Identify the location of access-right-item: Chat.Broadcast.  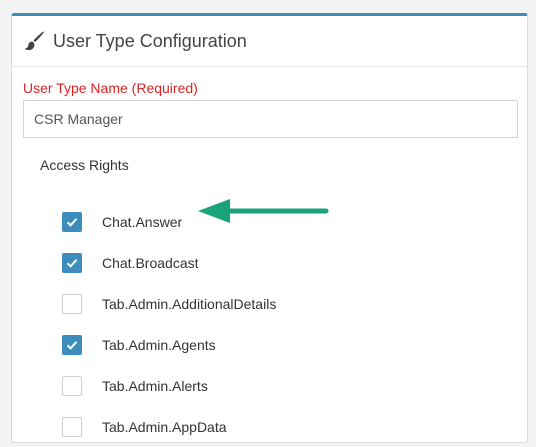
(169, 262).